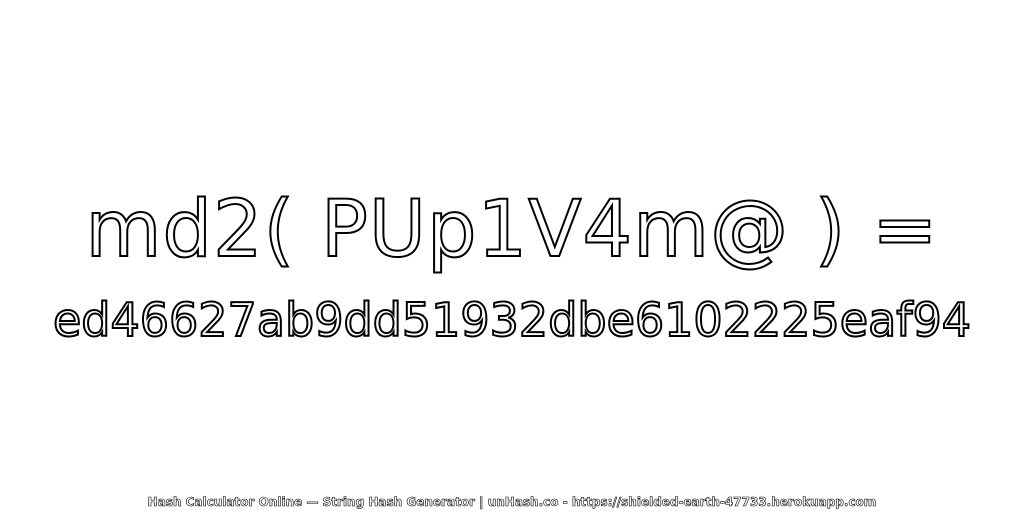 This screenshot has width=1024, height=512. Describe the element at coordinates (512, 320) in the screenshot. I see `hash-result: ed46627ab9dd51932dbe6102225eaf94` at that location.